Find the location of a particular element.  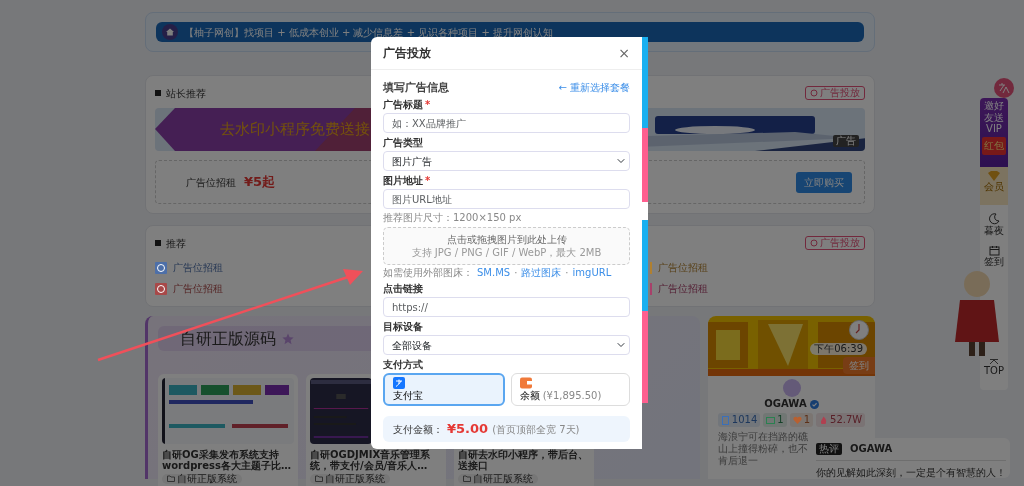

amount-note: (首页顶部全宽 7天) is located at coordinates (536, 429).